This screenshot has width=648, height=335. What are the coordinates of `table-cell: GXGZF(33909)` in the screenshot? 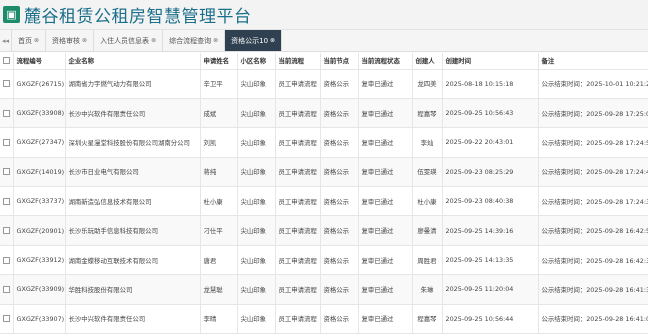 It's located at (39, 289).